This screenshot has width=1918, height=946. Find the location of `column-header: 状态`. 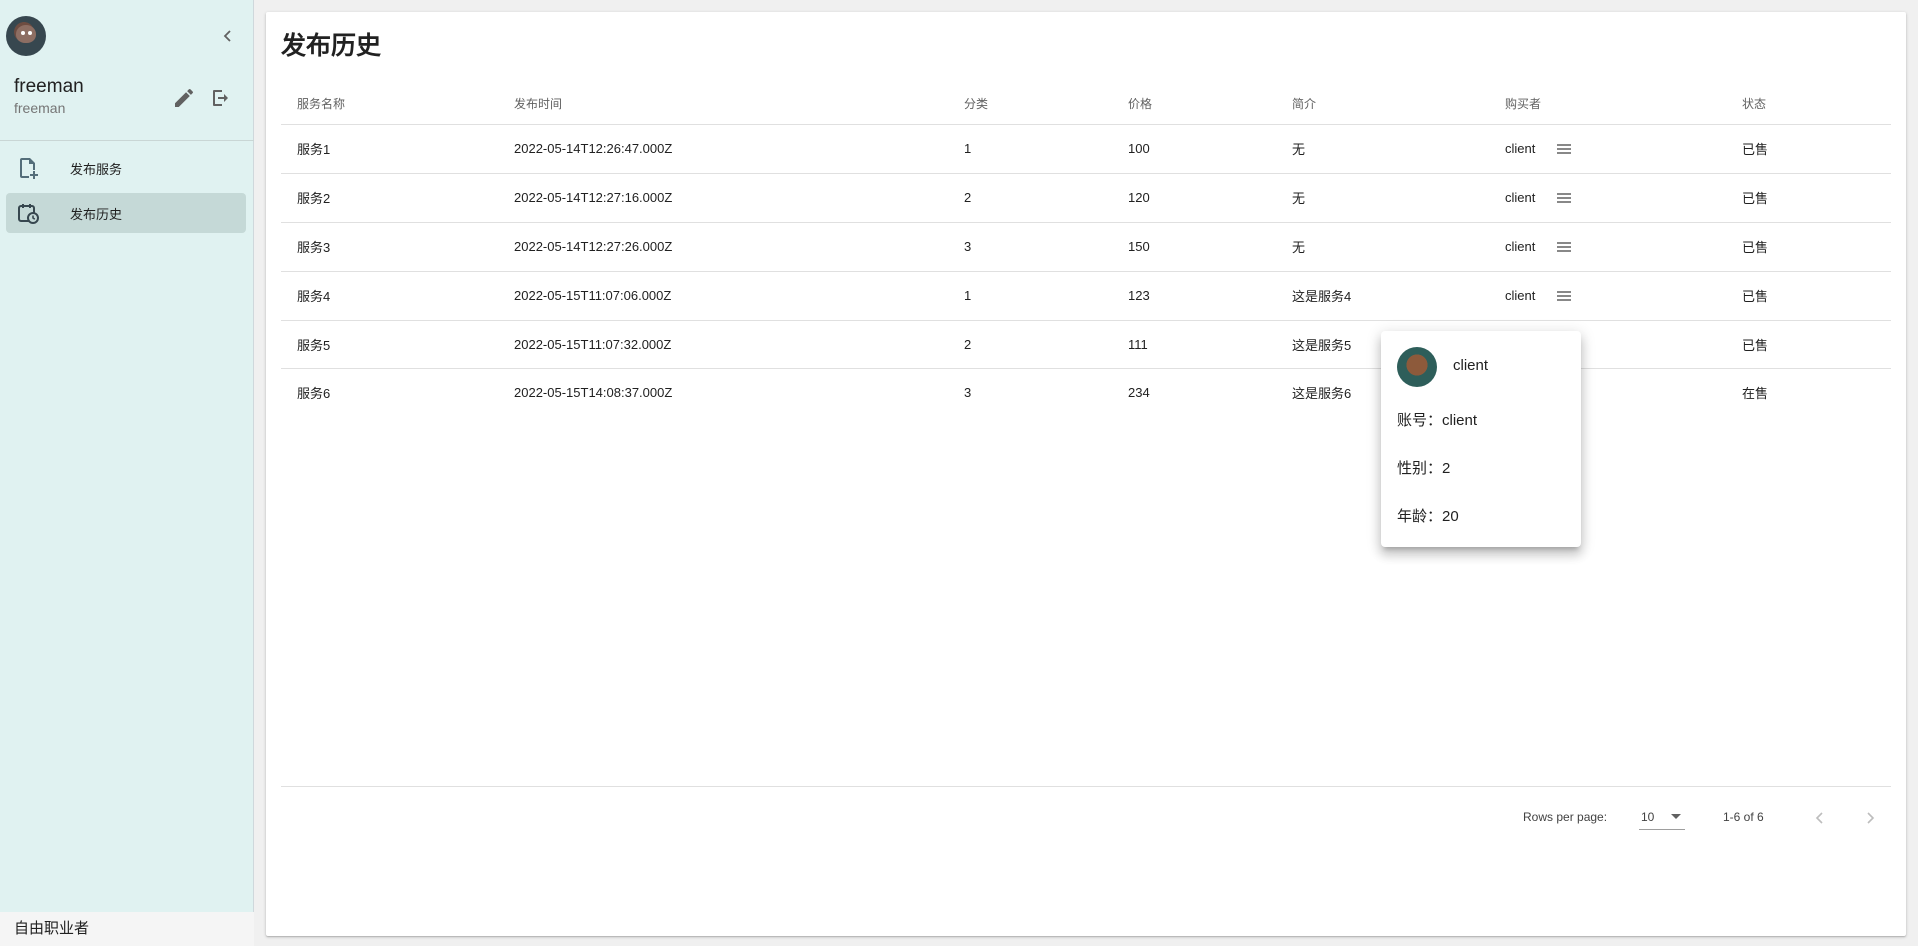

column-header: 状态 is located at coordinates (1808, 104).